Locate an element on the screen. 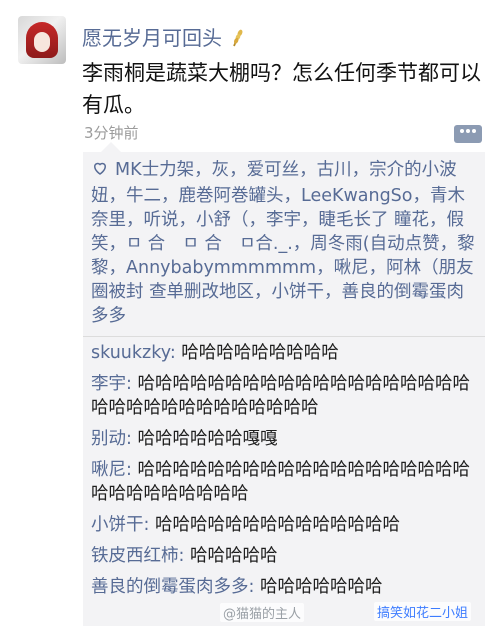 The width and height of the screenshot is (500, 626). wheat-icon is located at coordinates (238, 40).